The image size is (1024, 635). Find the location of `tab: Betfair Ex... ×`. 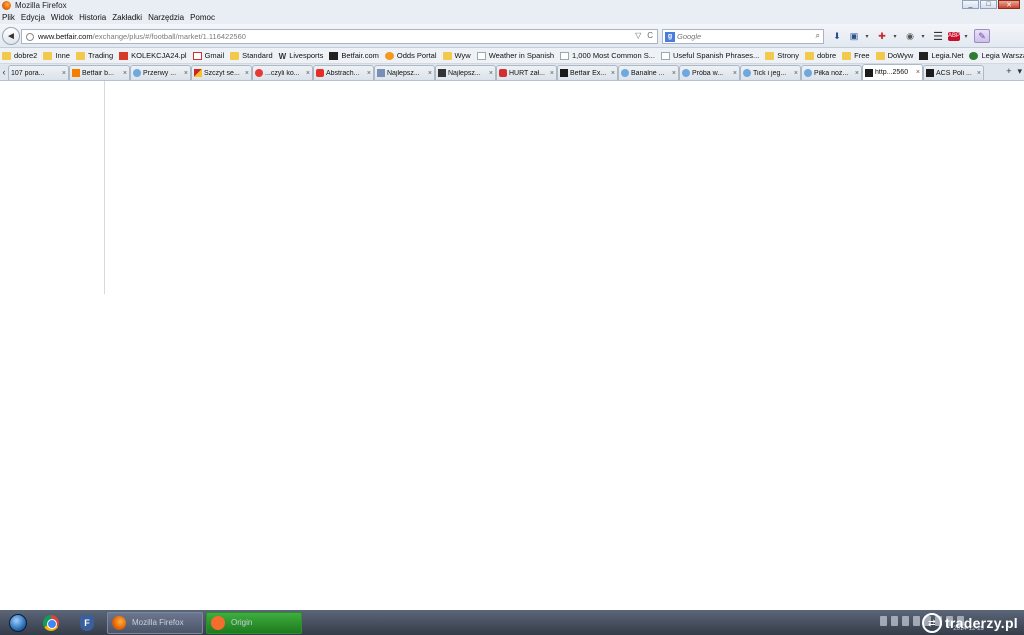

tab: Betfair Ex... × is located at coordinates (587, 72).